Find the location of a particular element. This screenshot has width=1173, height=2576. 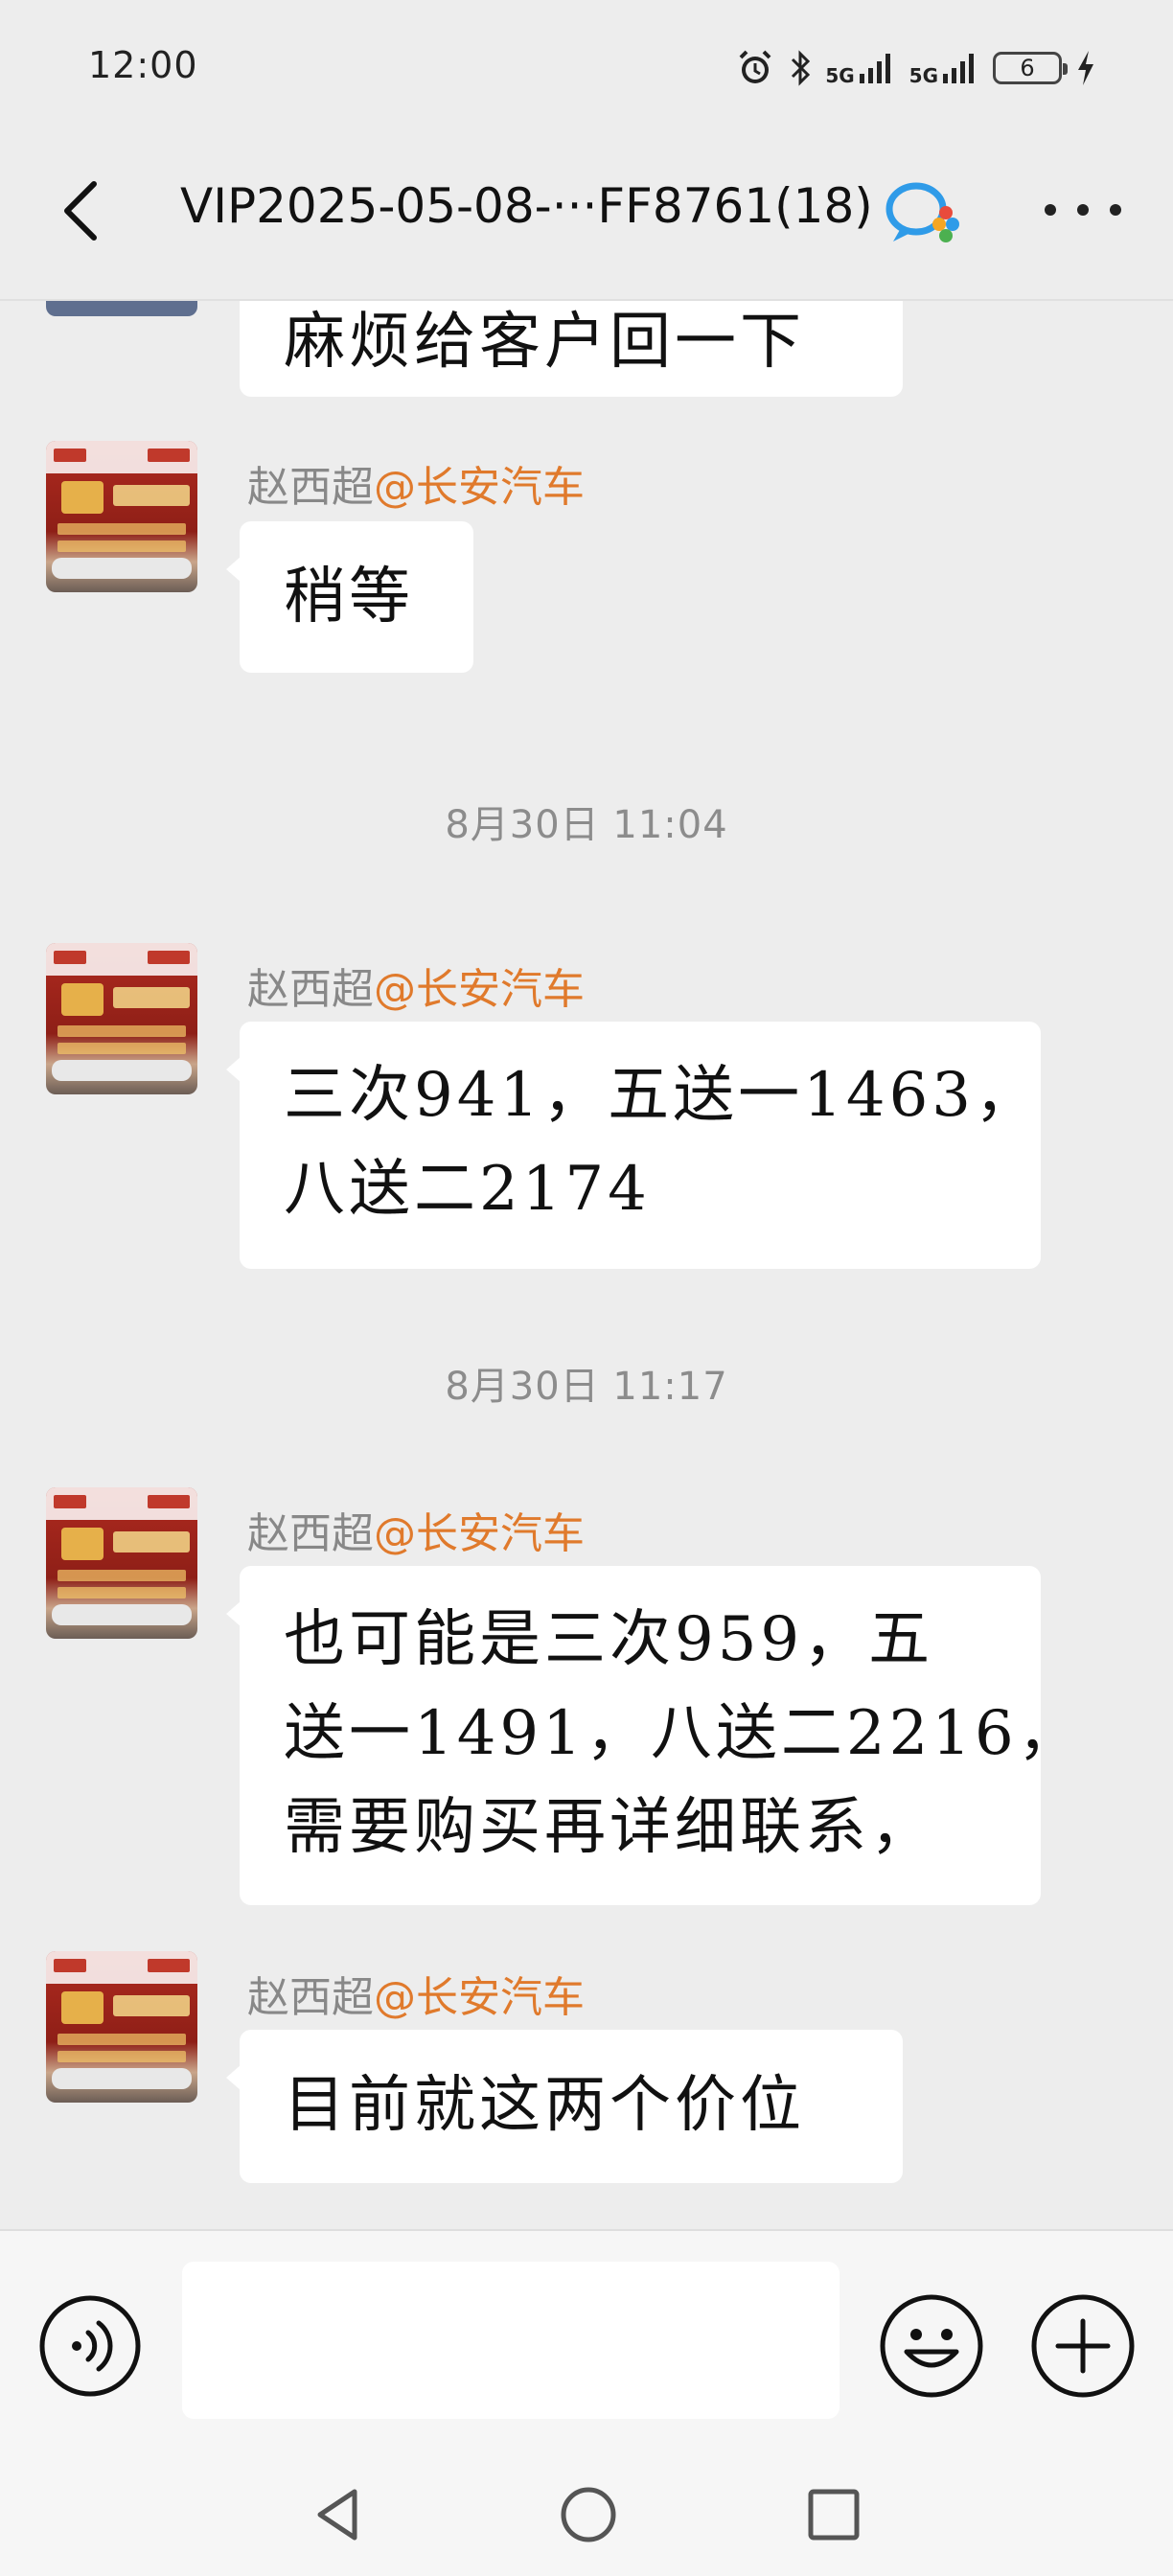

message-text: 也可能是三次959，五 is located at coordinates (609, 1639).